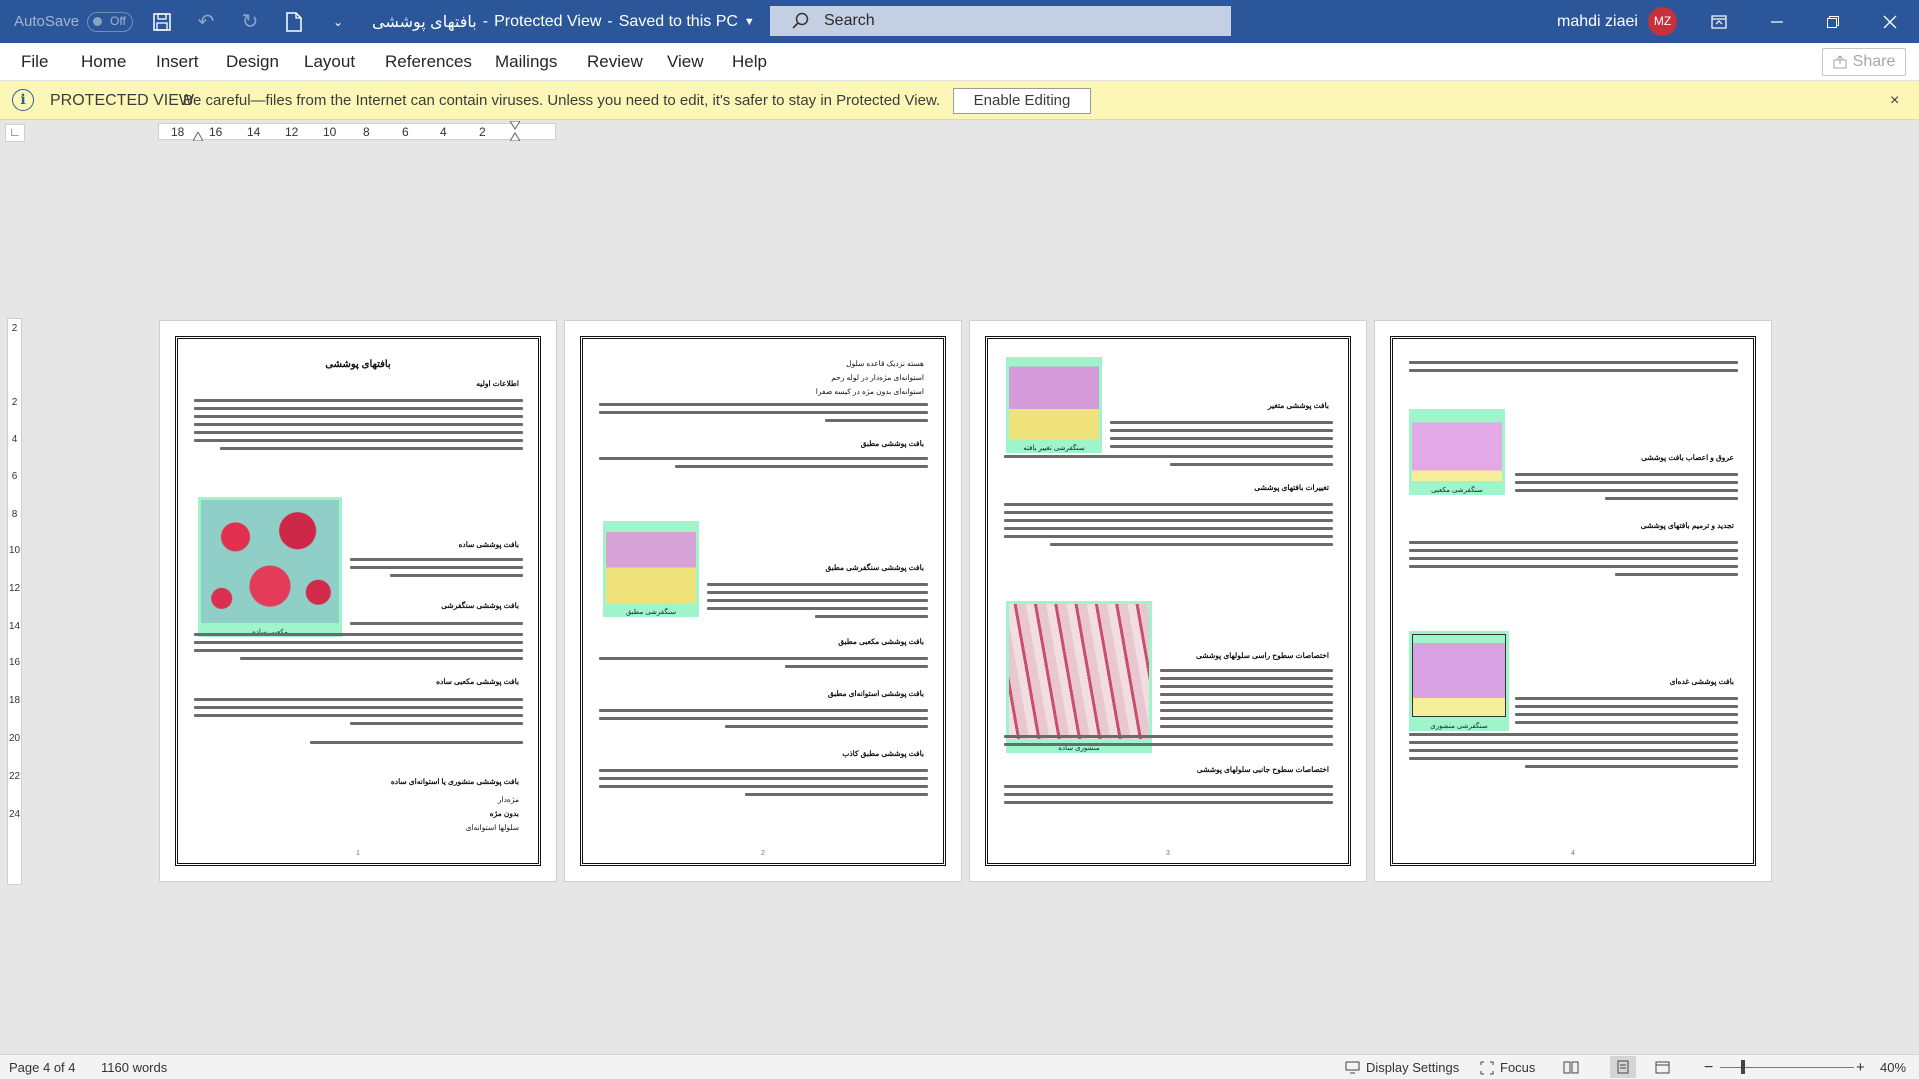  What do you see at coordinates (1864, 62) in the screenshot?
I see `share-button: Share` at bounding box center [1864, 62].